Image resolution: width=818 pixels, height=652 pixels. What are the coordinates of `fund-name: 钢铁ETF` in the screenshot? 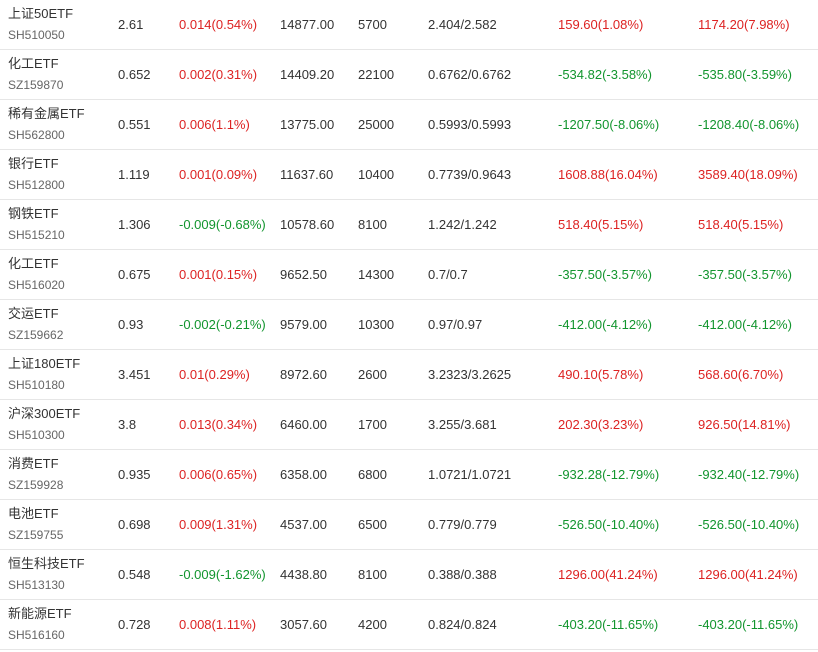 It's located at (33, 214).